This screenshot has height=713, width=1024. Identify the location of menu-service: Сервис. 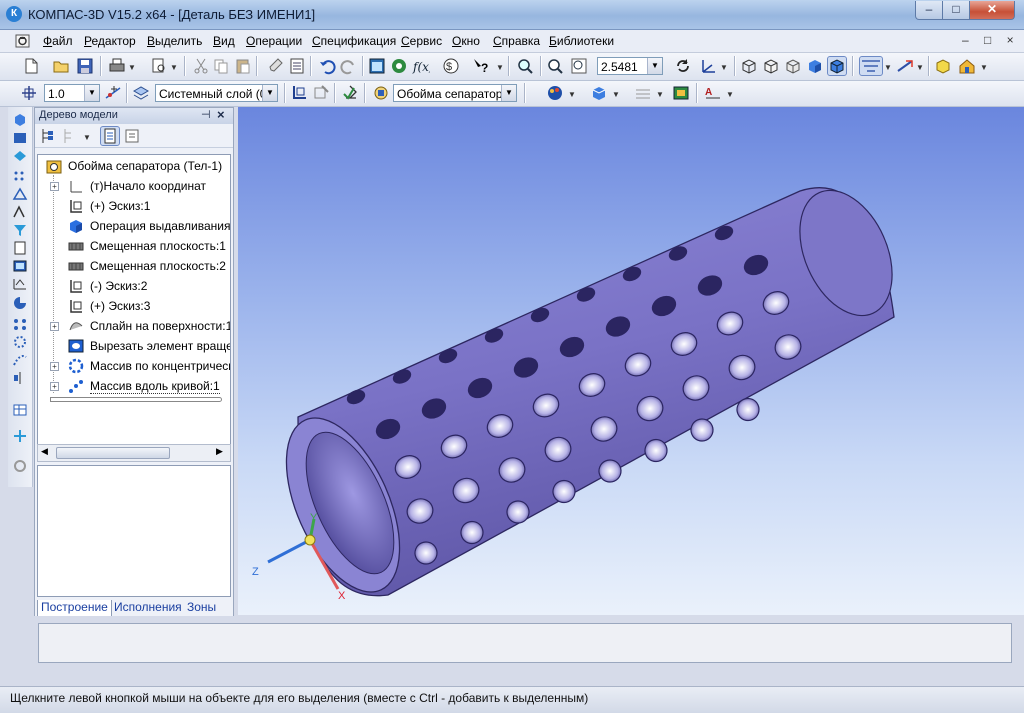
(421, 41).